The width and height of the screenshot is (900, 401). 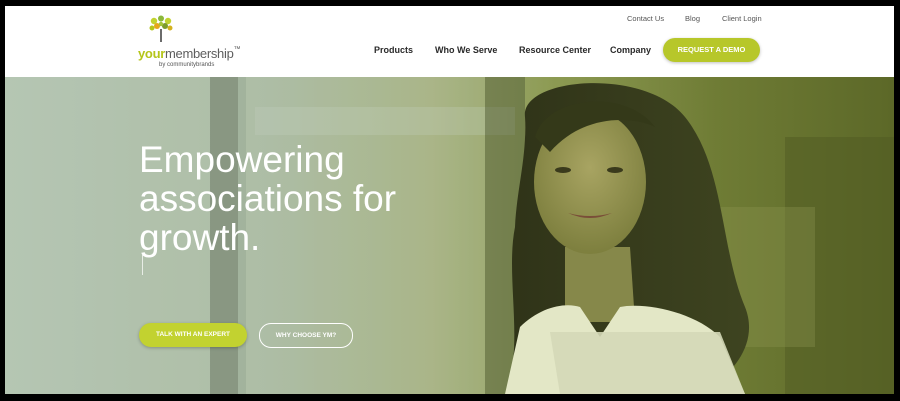 What do you see at coordinates (711, 50) in the screenshot?
I see `request-demo-button: REQUEST A DEMO` at bounding box center [711, 50].